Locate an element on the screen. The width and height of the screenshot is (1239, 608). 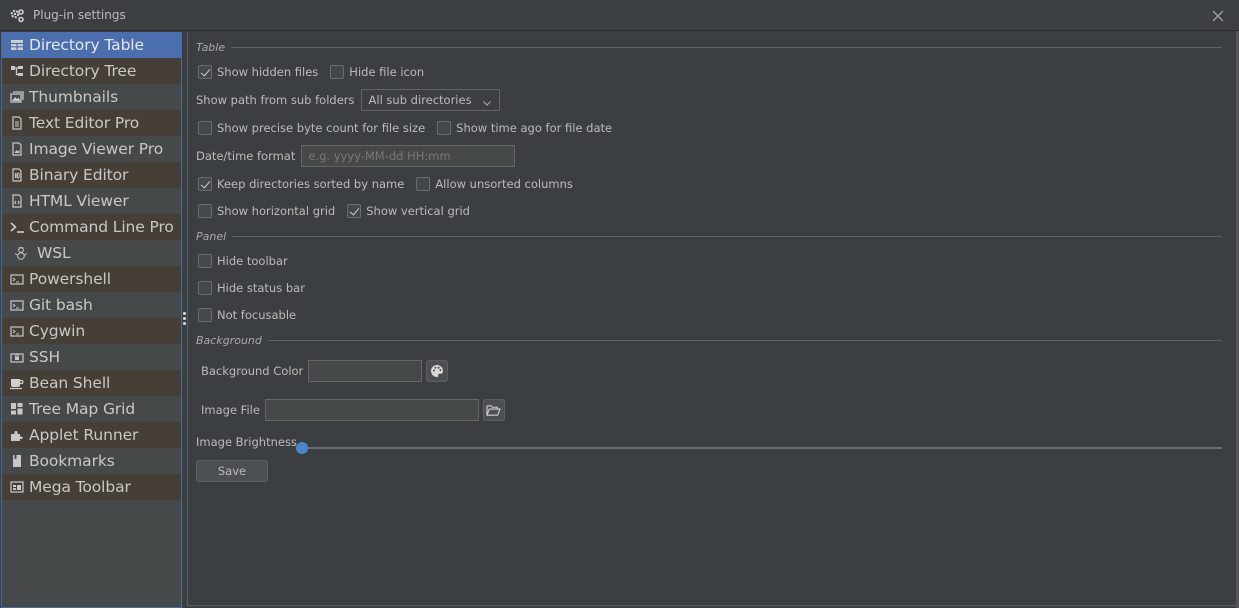
browse-file-button is located at coordinates (493, 410).